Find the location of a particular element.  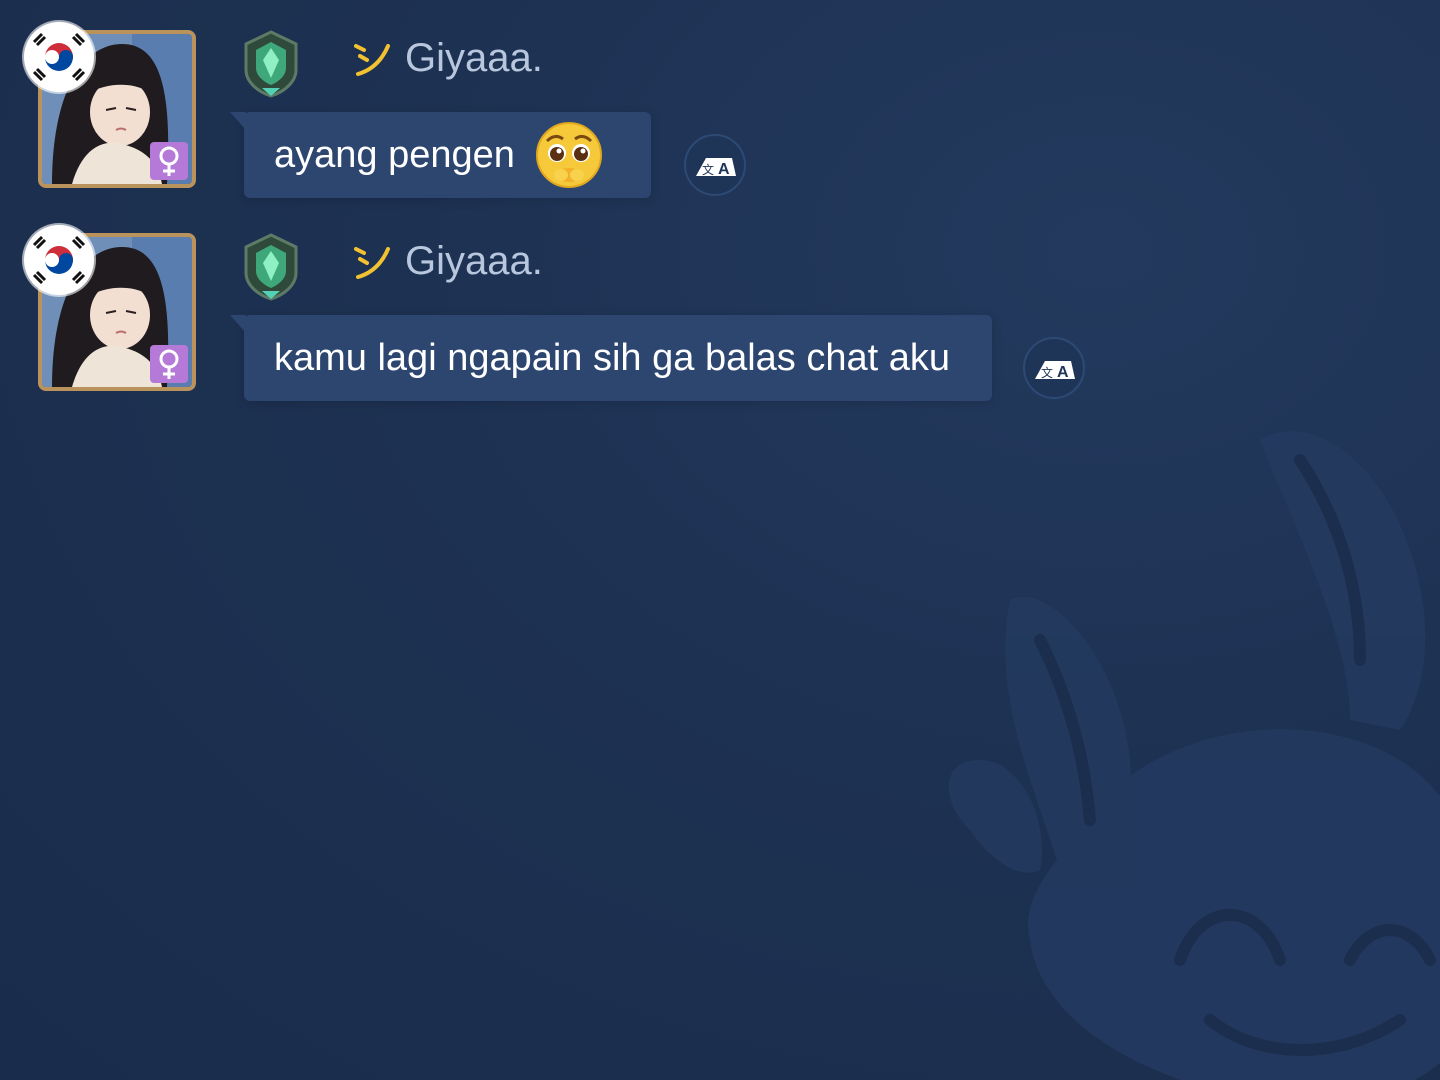

message-text: kamu lagi ngapain sih ga balas chat aku is located at coordinates (612, 358).